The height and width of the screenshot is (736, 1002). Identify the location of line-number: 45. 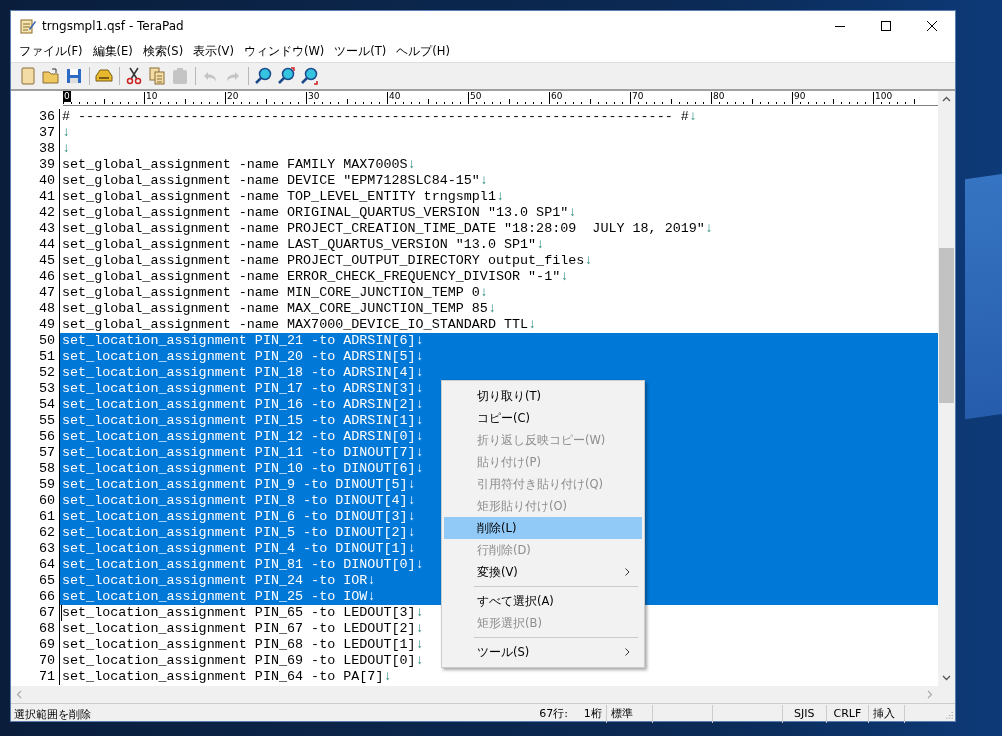
(35, 261).